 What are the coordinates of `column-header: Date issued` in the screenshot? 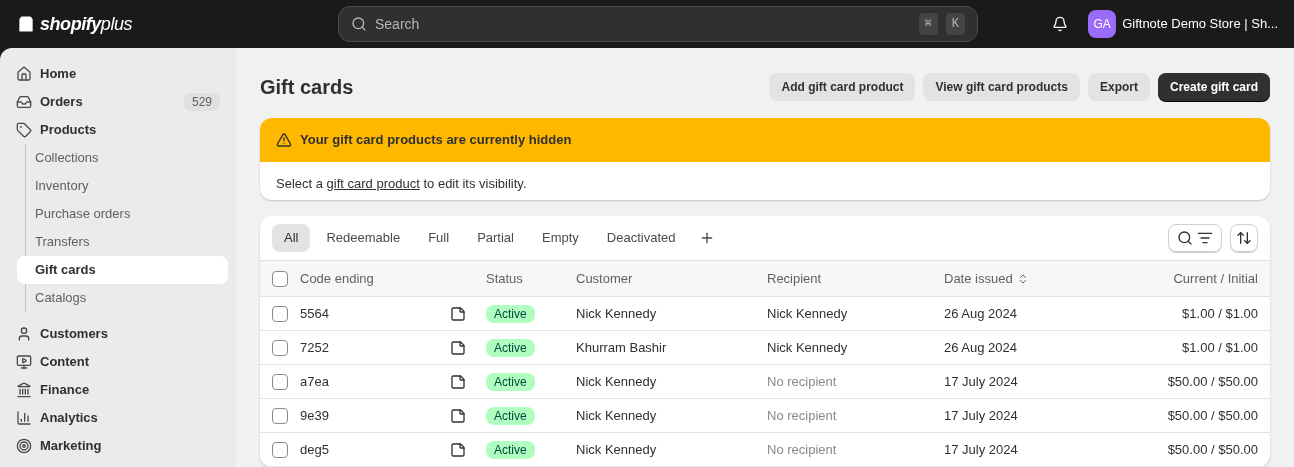 It's located at (986, 278).